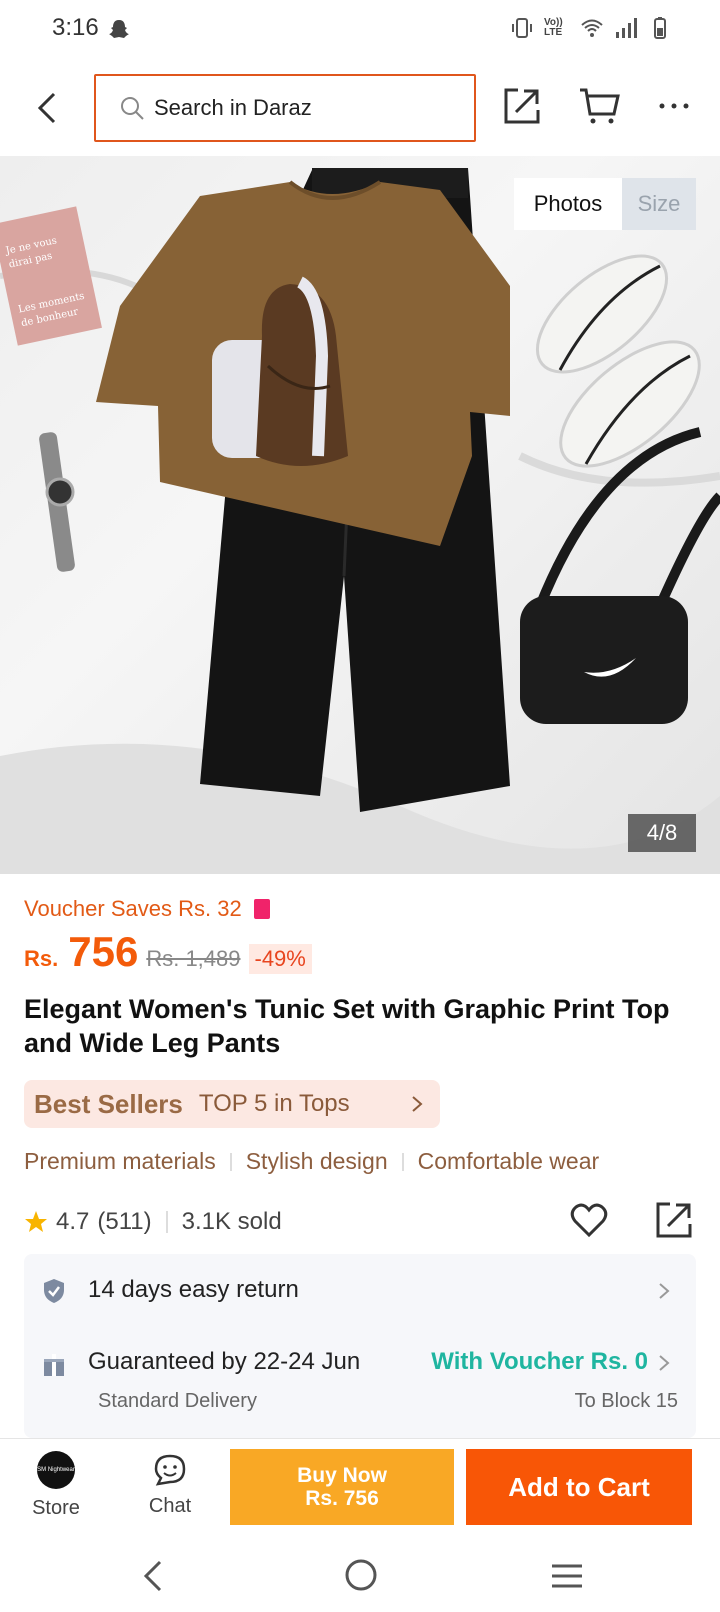  I want to click on tab-photos: Photos, so click(568, 204).